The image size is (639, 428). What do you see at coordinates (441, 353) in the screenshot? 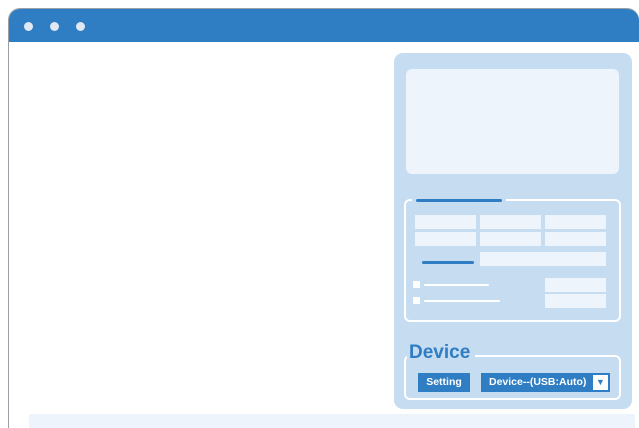
I see `device-group-title: Device` at bounding box center [441, 353].